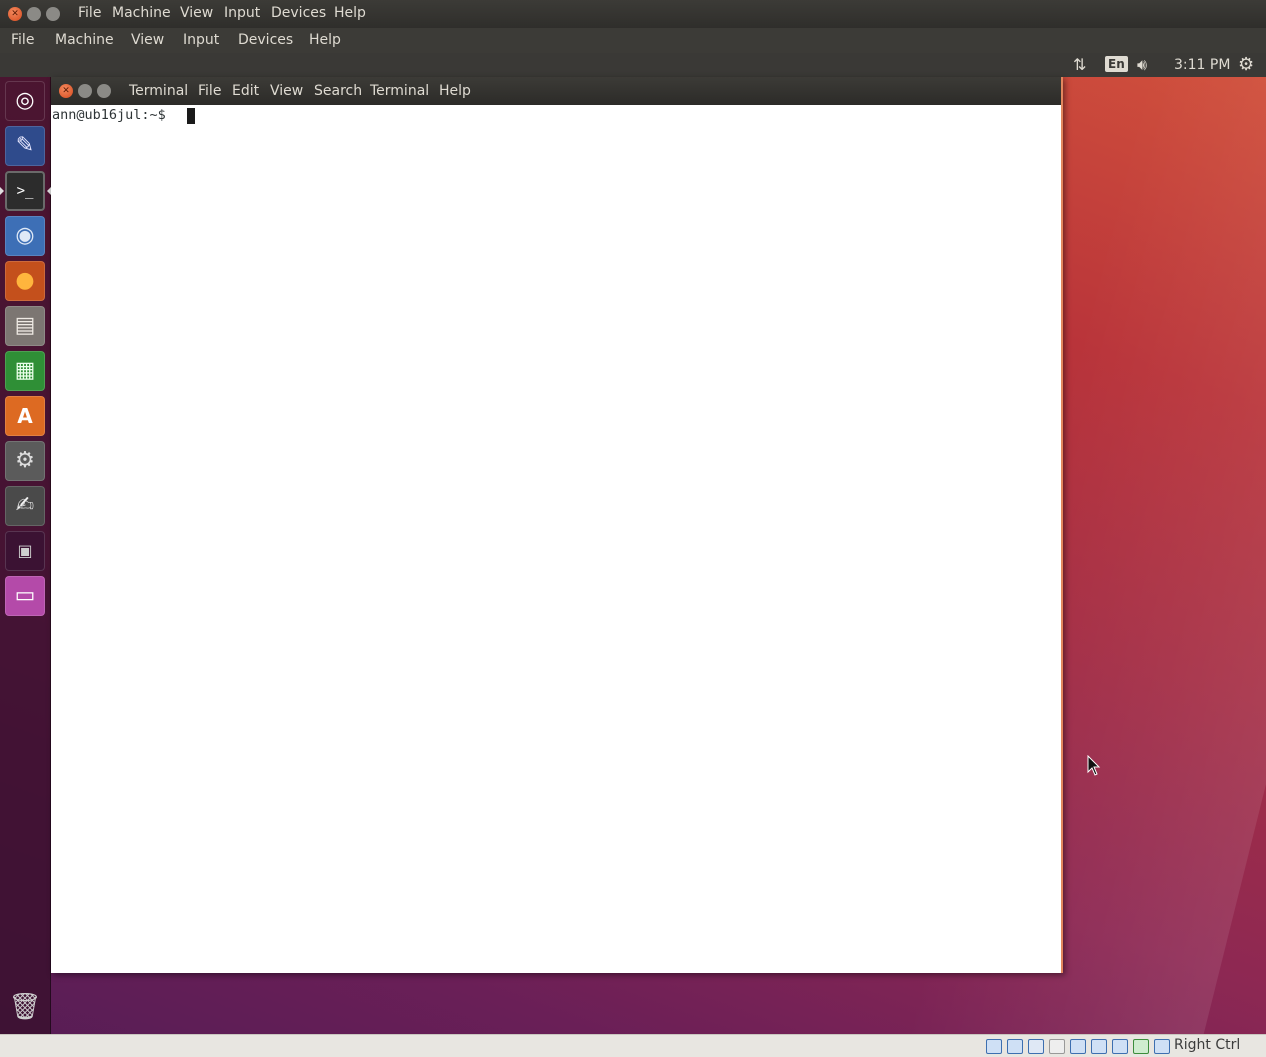 Image resolution: width=1266 pixels, height=1057 pixels. I want to click on terminal-title: Terminal, so click(159, 91).